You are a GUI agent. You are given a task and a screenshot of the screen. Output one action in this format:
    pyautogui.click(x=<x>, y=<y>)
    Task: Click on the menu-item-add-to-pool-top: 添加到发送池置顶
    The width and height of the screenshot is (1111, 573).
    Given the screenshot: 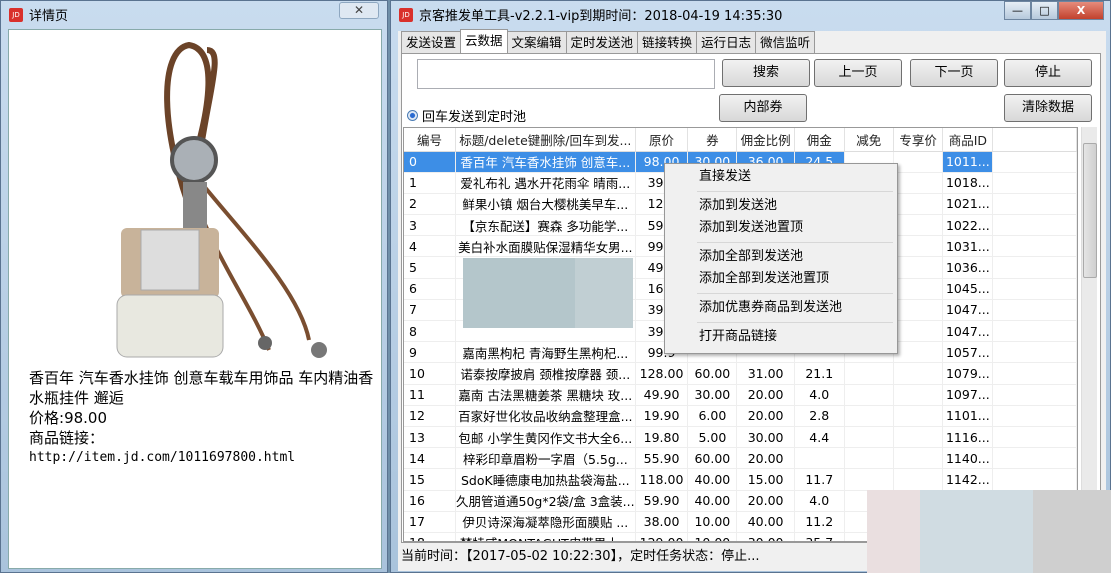 What is the action you would take?
    pyautogui.click(x=781, y=228)
    